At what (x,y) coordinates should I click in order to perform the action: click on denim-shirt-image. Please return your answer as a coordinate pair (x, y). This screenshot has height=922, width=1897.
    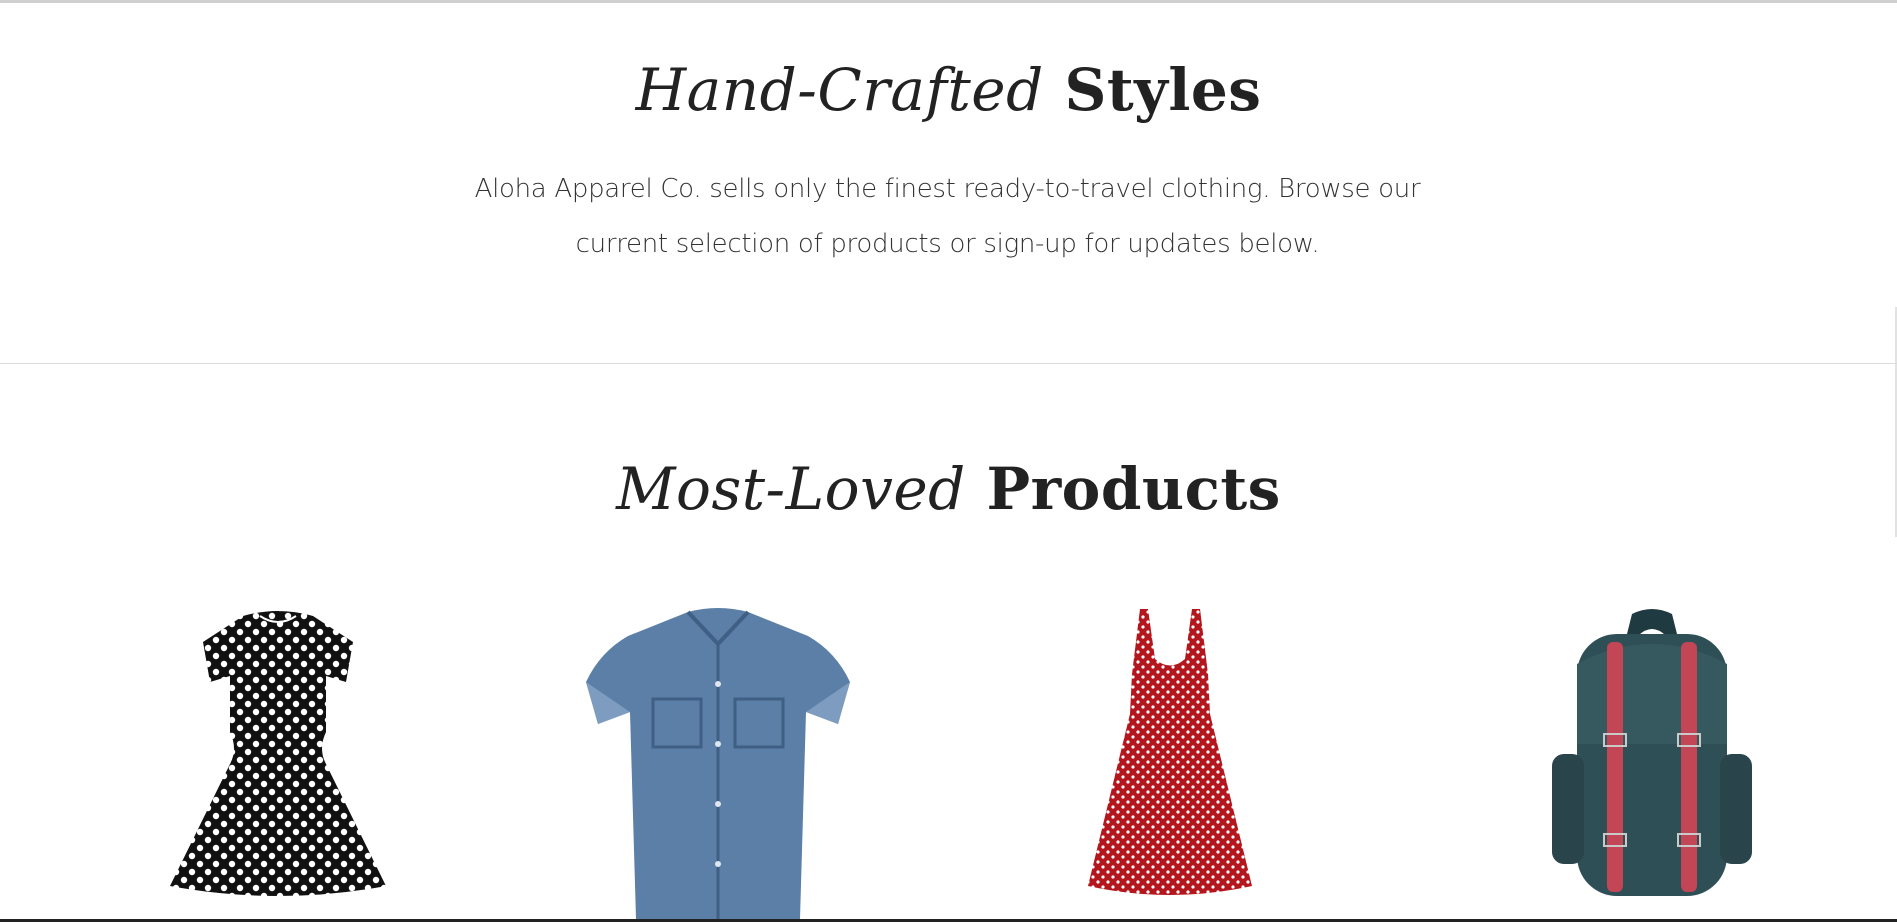
    Looking at the image, I should click on (718, 761).